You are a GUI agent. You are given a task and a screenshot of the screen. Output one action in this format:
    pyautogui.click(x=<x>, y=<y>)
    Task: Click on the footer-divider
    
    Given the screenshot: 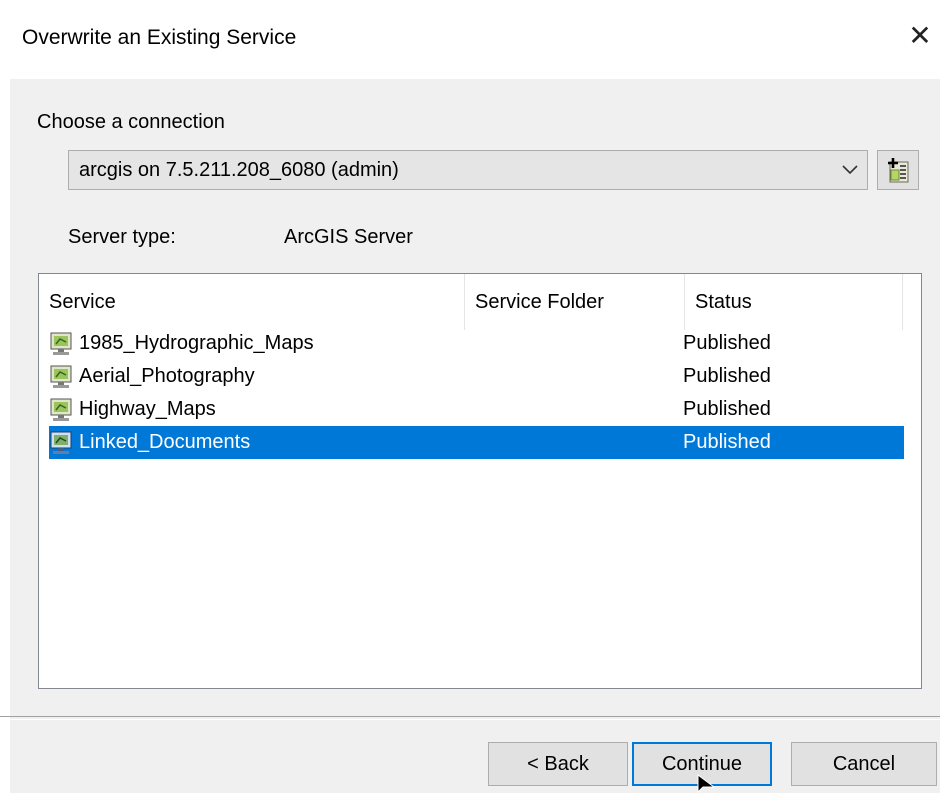 What is the action you would take?
    pyautogui.click(x=470, y=718)
    